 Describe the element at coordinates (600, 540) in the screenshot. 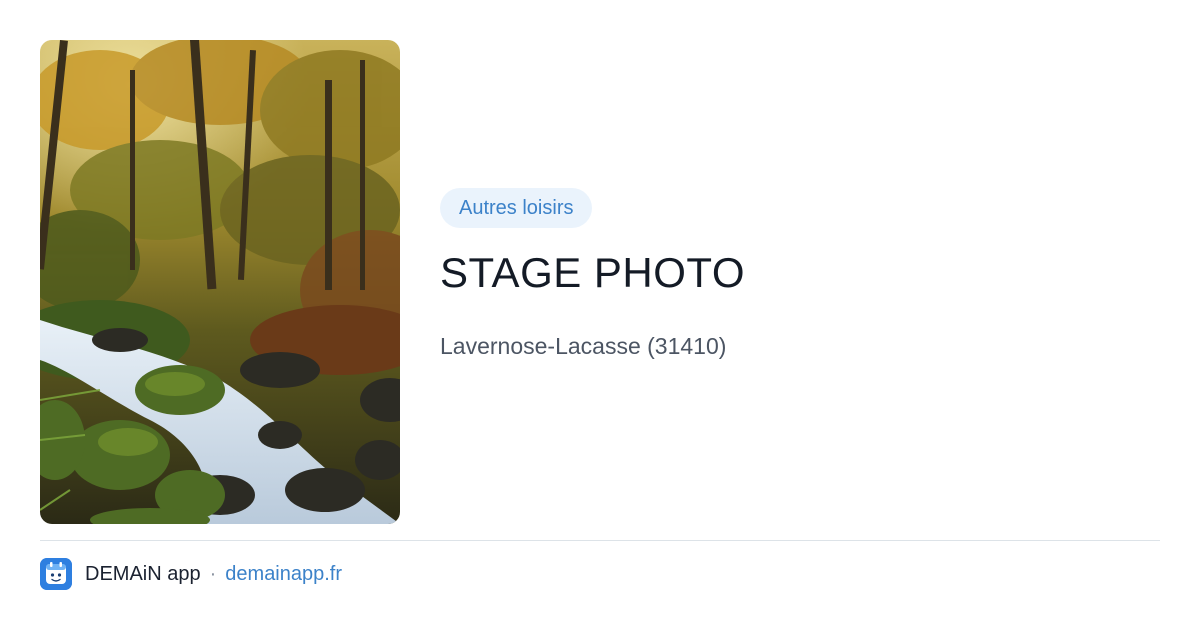

I see `footer-divider` at that location.